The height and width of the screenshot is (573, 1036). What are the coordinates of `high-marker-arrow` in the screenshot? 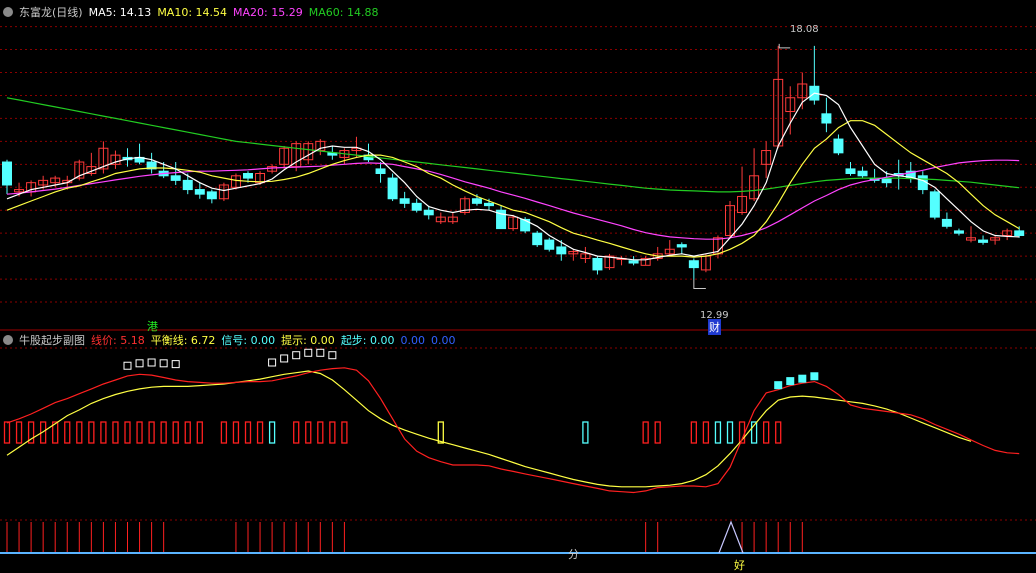 It's located at (784, 46).